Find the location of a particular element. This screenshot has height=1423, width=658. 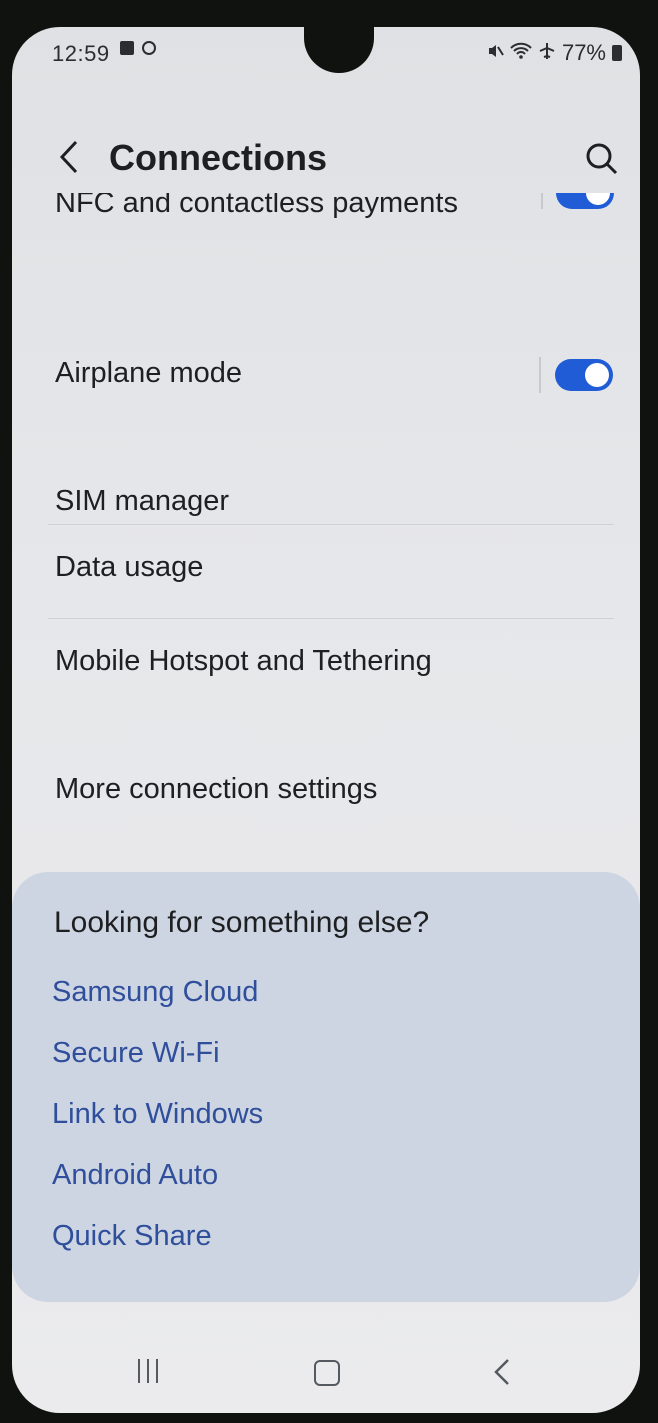

airplane-mode-toggle is located at coordinates (584, 375).